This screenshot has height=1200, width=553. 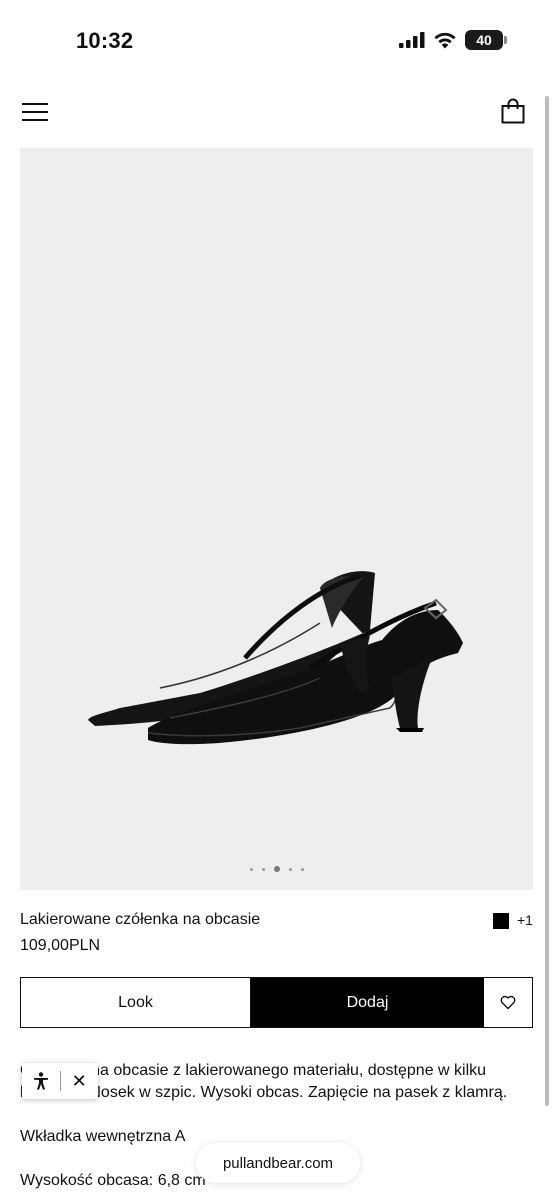 I want to click on accessibility-widget: ✕, so click(x=60, y=1081).